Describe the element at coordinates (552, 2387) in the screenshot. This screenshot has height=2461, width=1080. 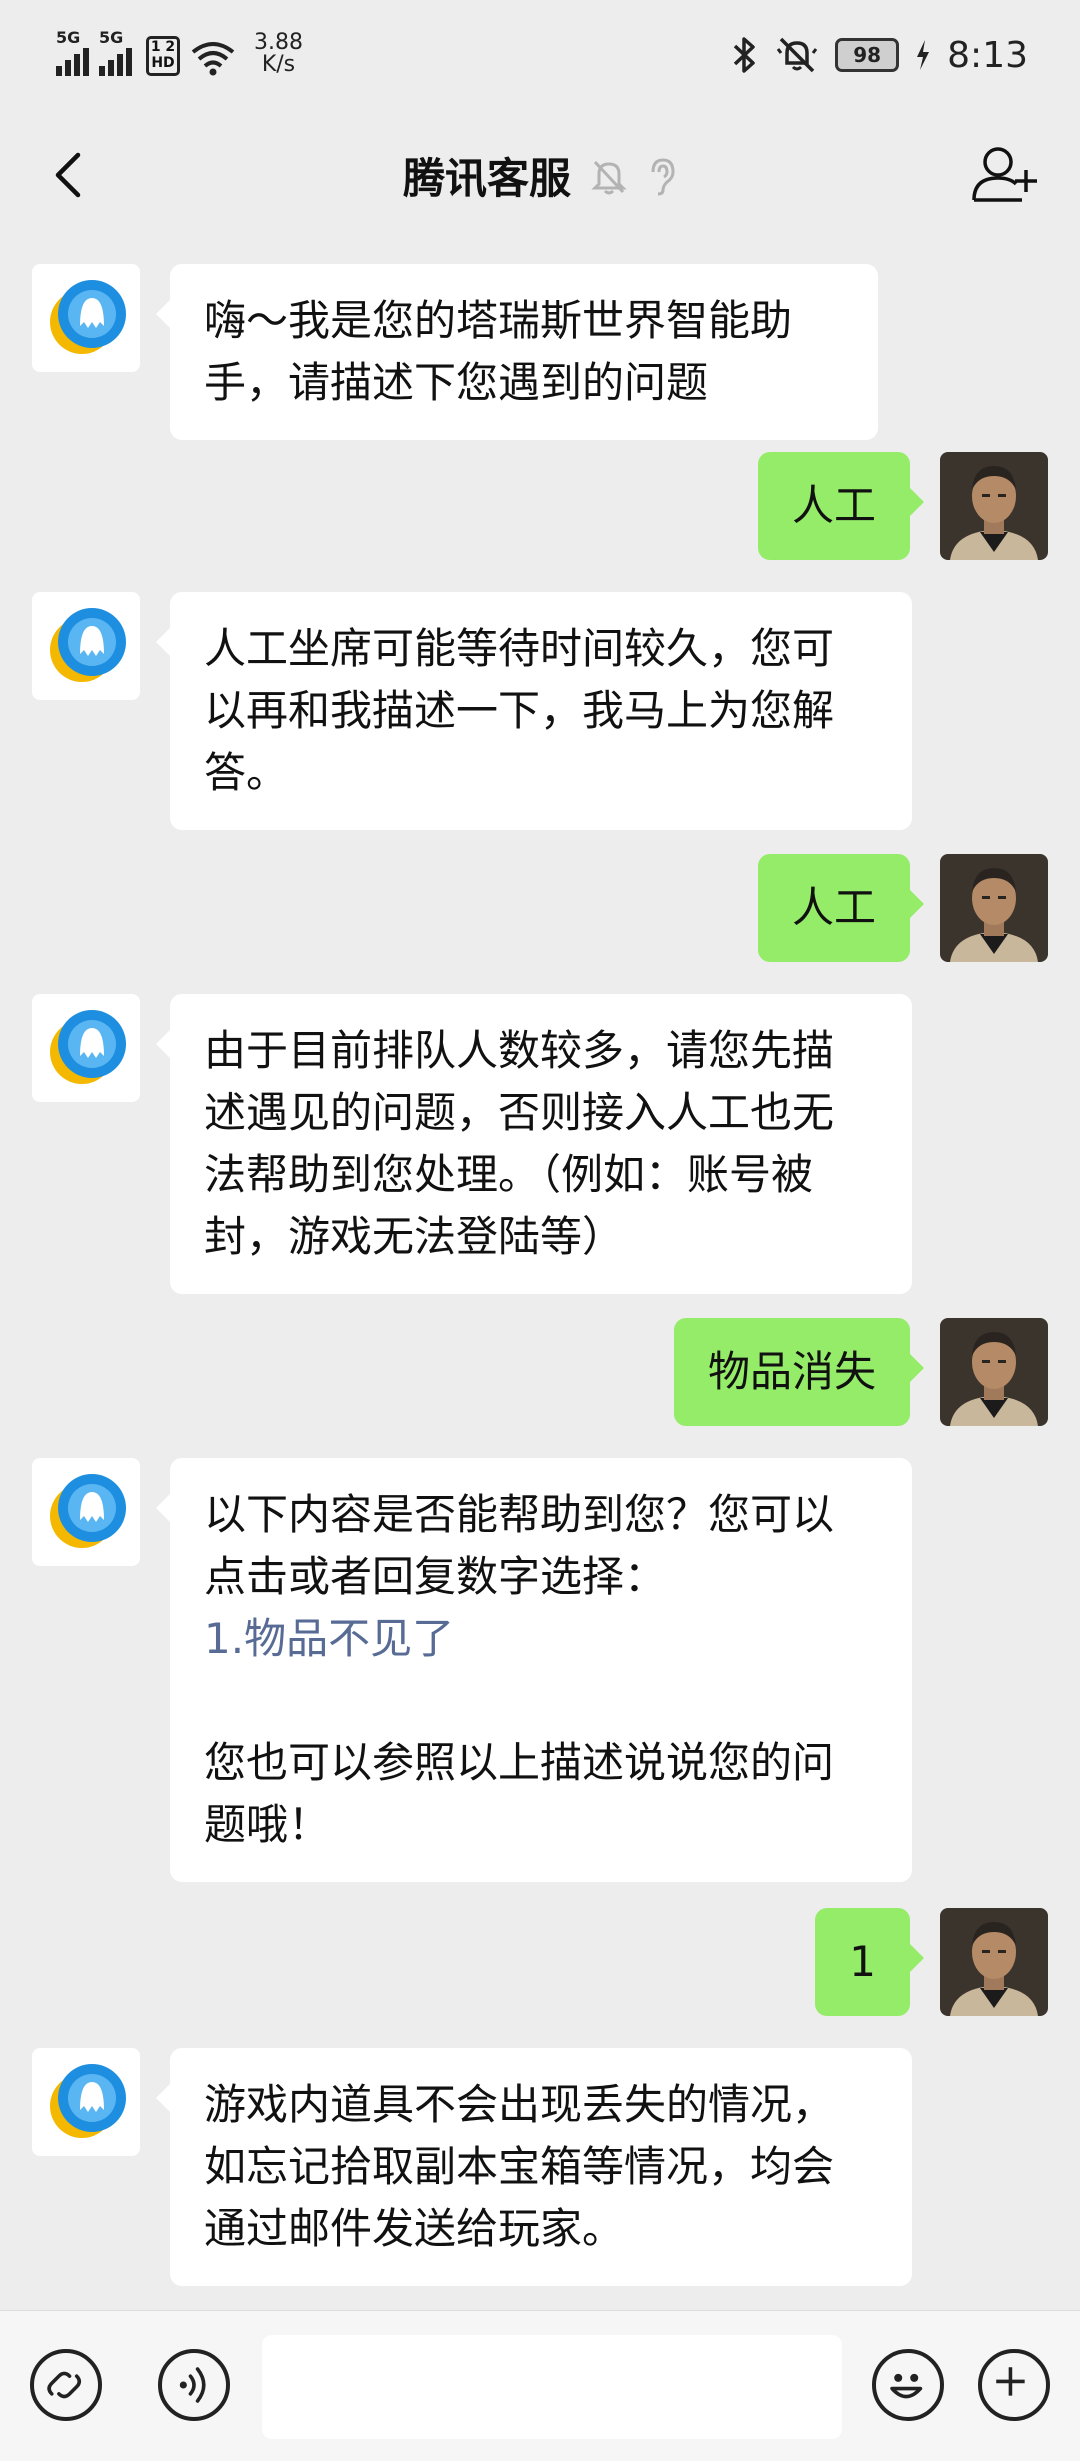
I see `message-input` at that location.